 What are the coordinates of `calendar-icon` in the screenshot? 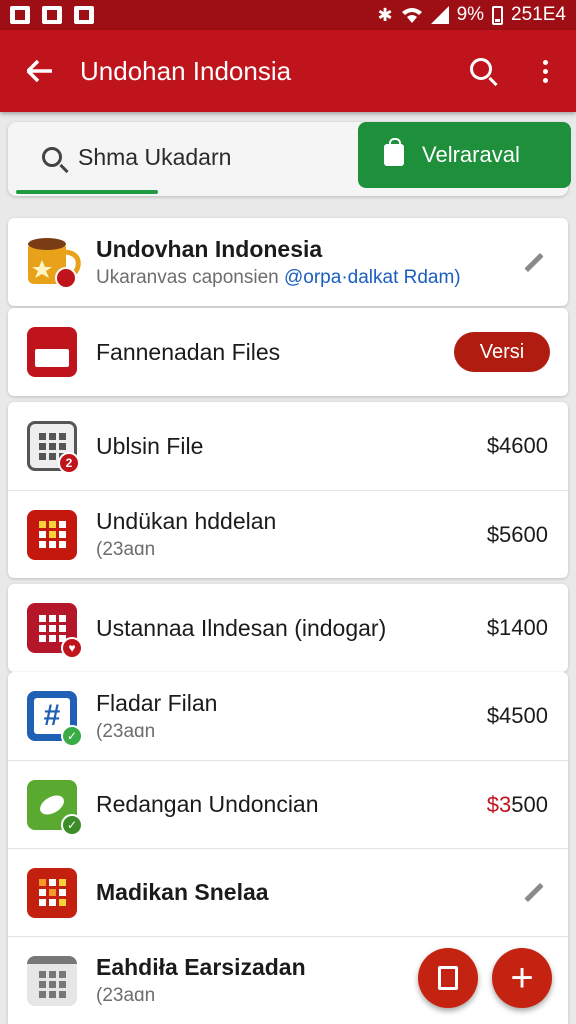 It's located at (52, 352).